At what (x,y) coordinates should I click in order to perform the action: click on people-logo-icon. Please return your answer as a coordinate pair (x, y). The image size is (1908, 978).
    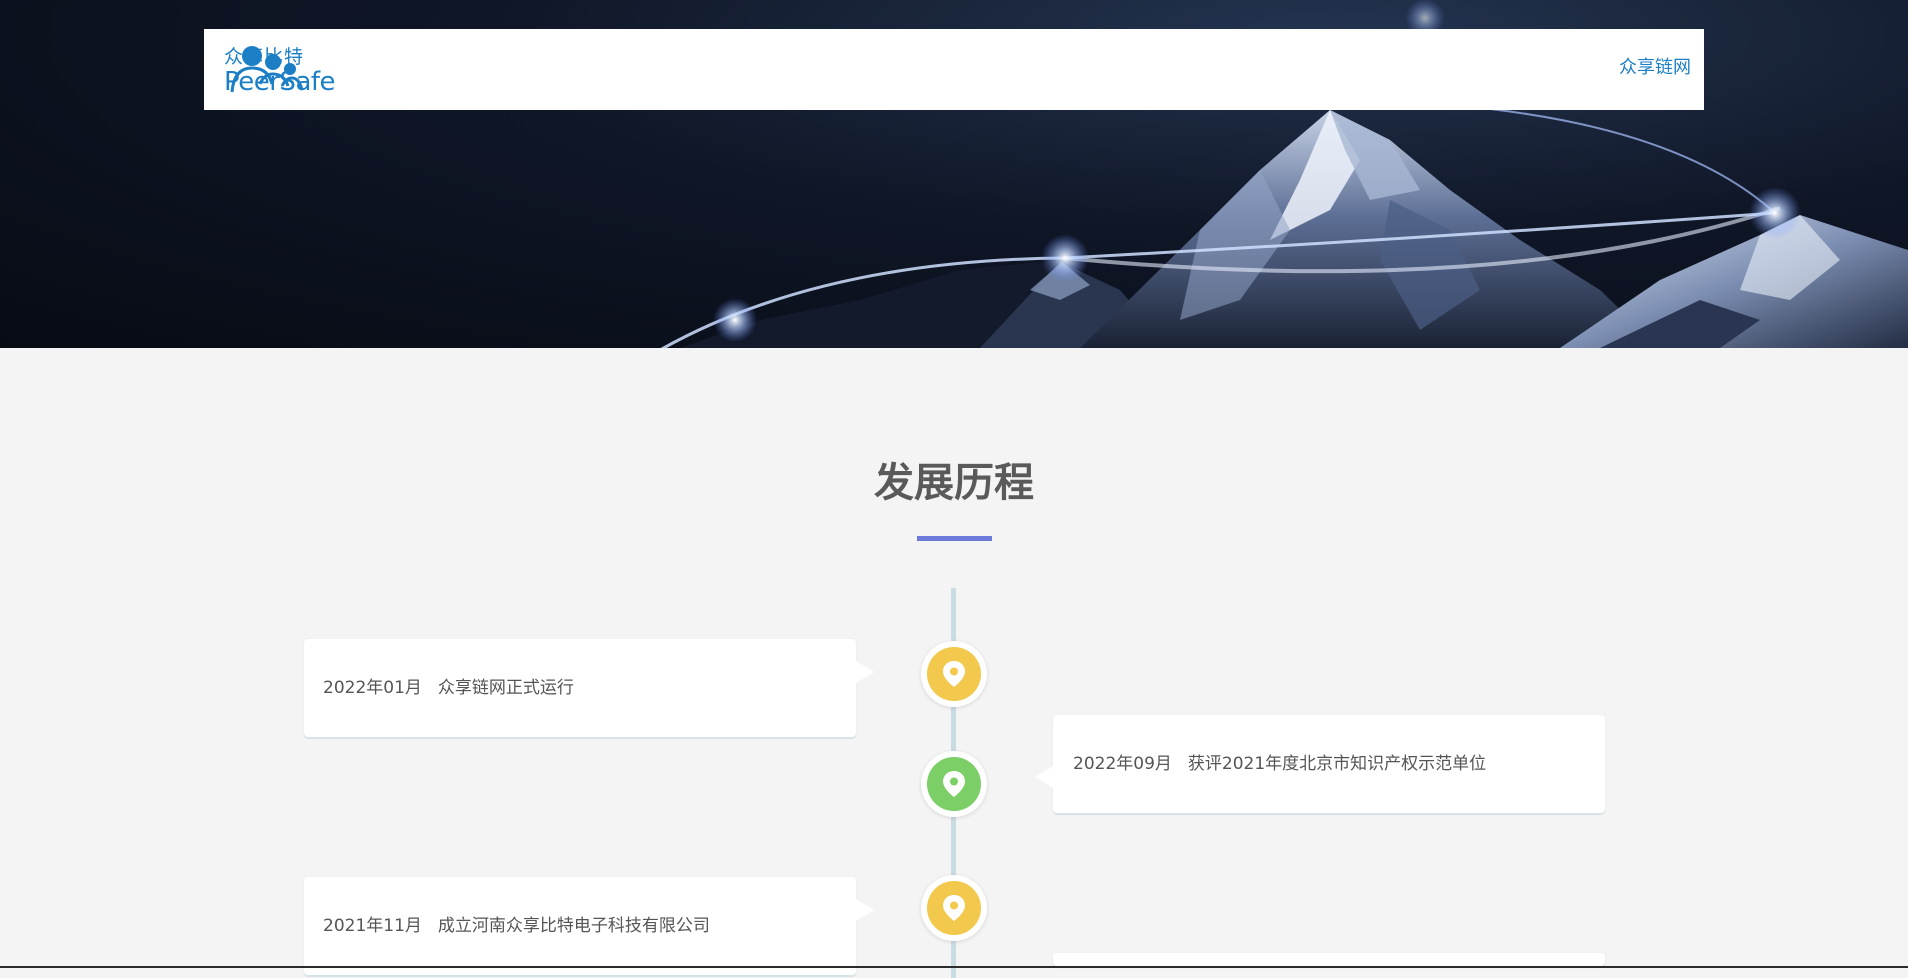
    Looking at the image, I should click on (267, 69).